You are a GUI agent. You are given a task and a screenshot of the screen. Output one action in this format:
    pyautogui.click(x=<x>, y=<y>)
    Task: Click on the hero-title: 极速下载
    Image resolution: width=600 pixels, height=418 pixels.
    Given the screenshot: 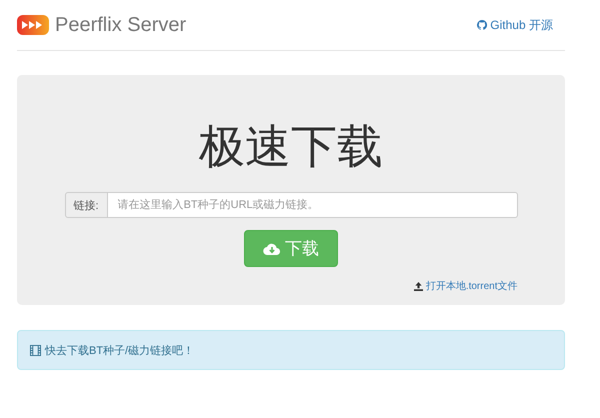 What is the action you would take?
    pyautogui.click(x=291, y=146)
    